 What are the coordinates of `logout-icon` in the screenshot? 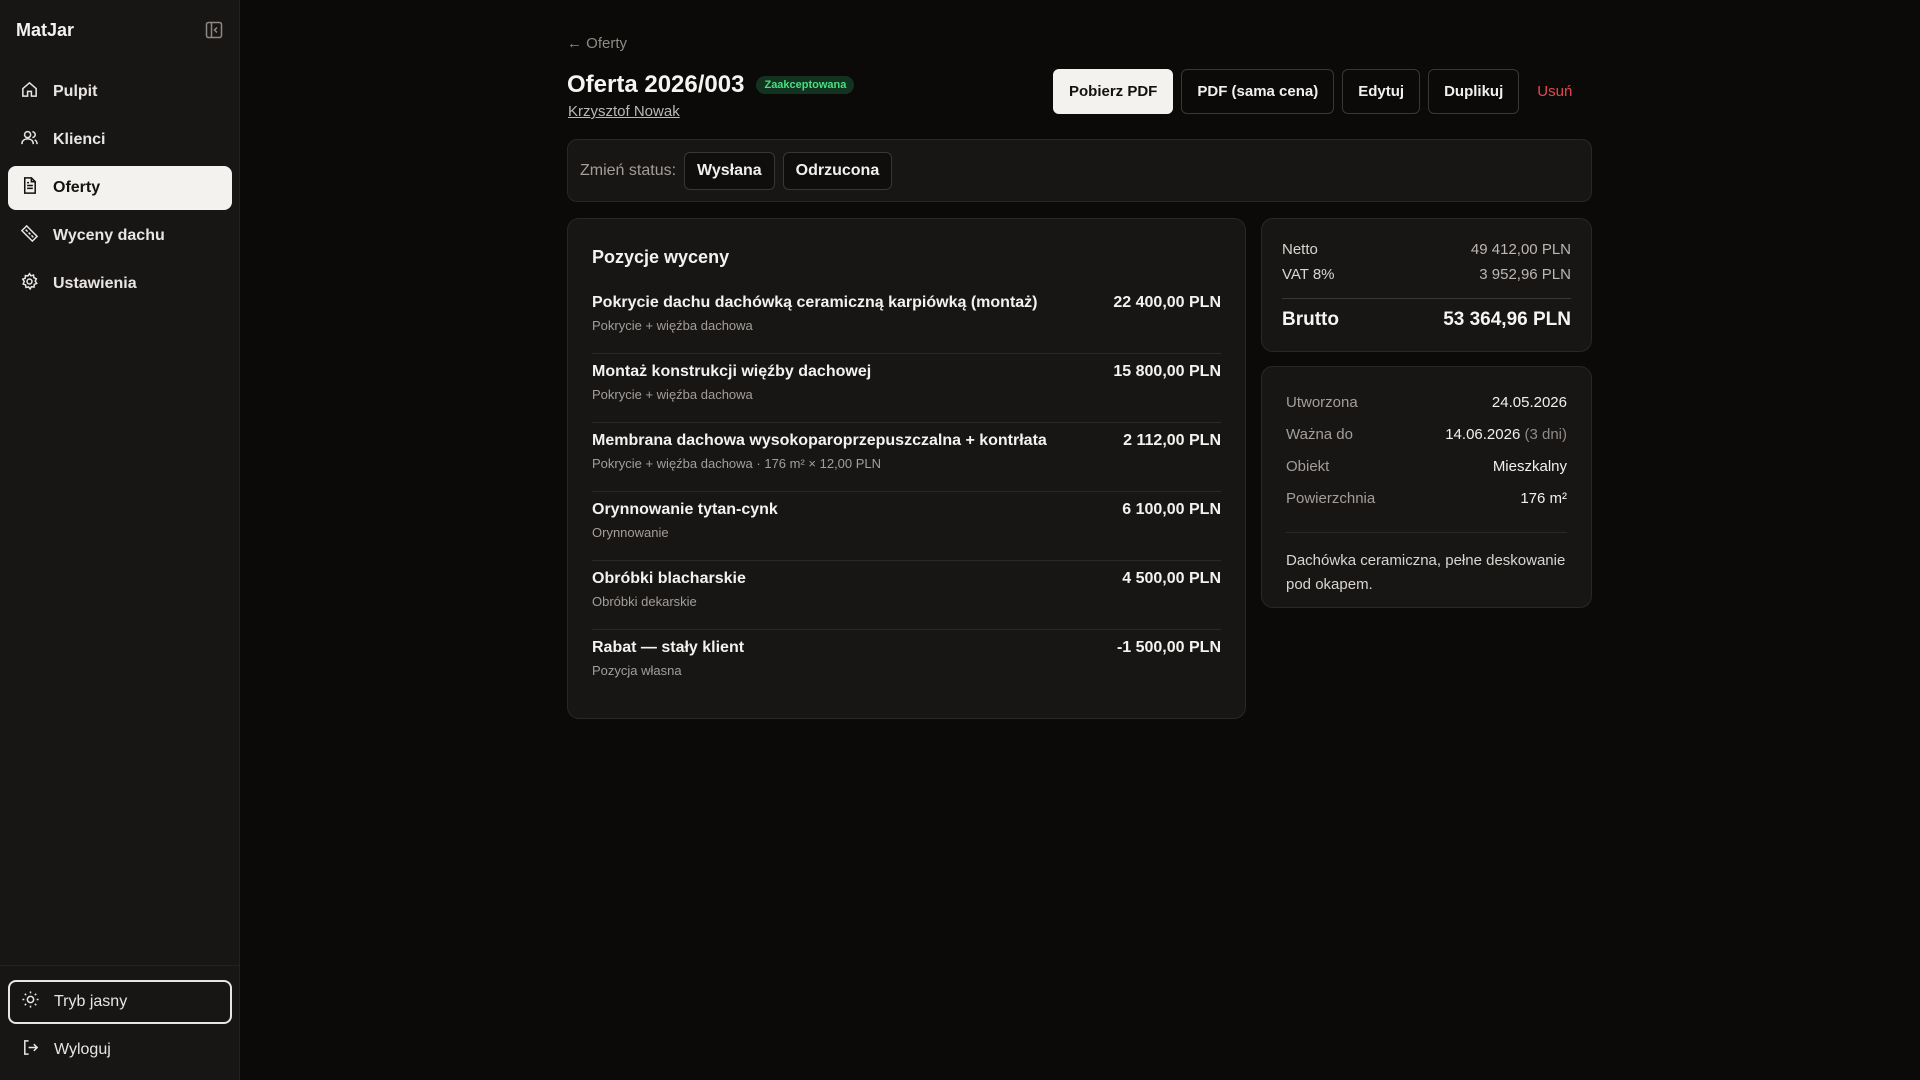 It's located at (30, 1050).